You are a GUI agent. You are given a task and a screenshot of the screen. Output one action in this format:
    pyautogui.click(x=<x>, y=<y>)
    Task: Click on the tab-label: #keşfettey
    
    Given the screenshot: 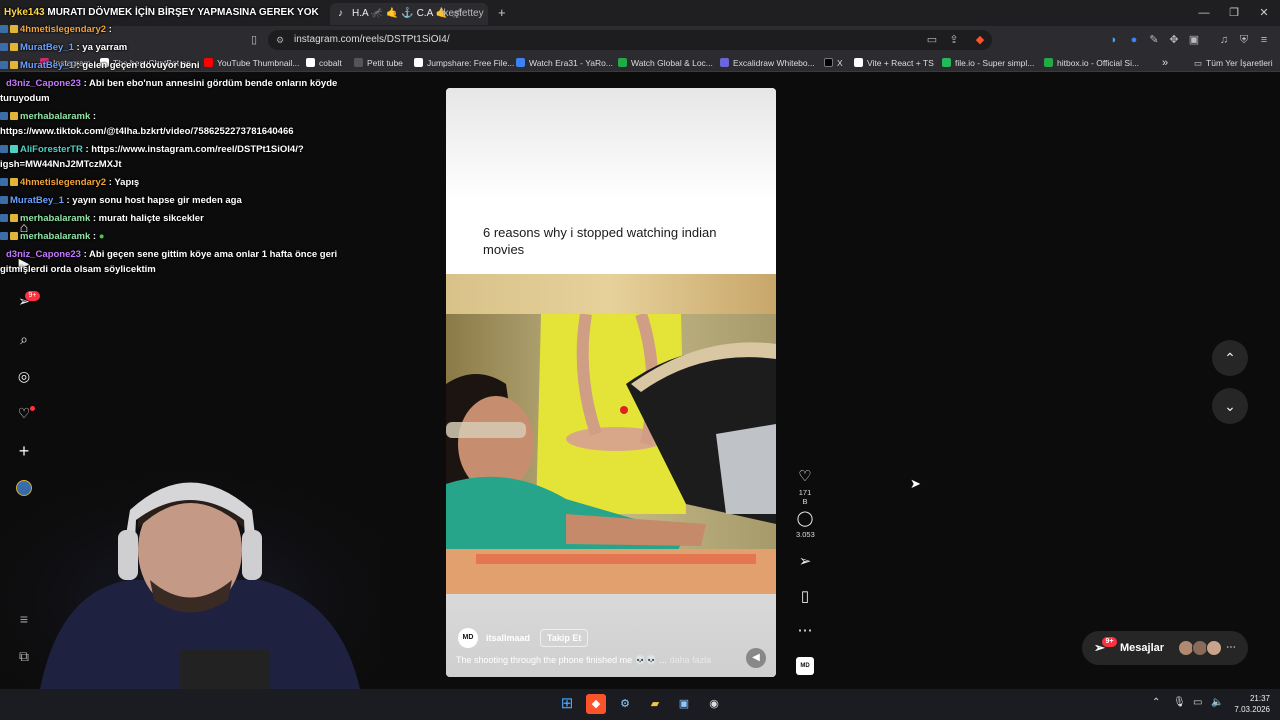 What is the action you would take?
    pyautogui.click(x=461, y=13)
    